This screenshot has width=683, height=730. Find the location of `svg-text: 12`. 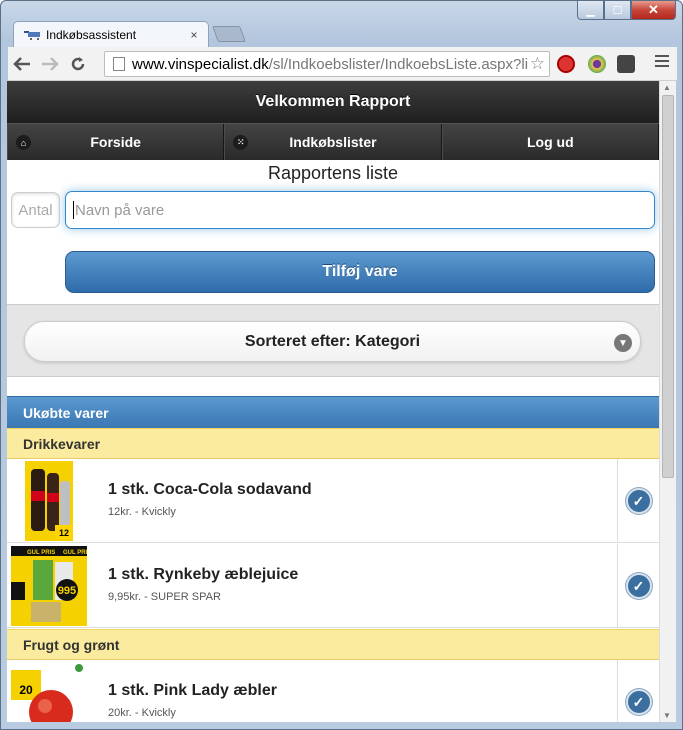

svg-text: 12 is located at coordinates (64, 533).